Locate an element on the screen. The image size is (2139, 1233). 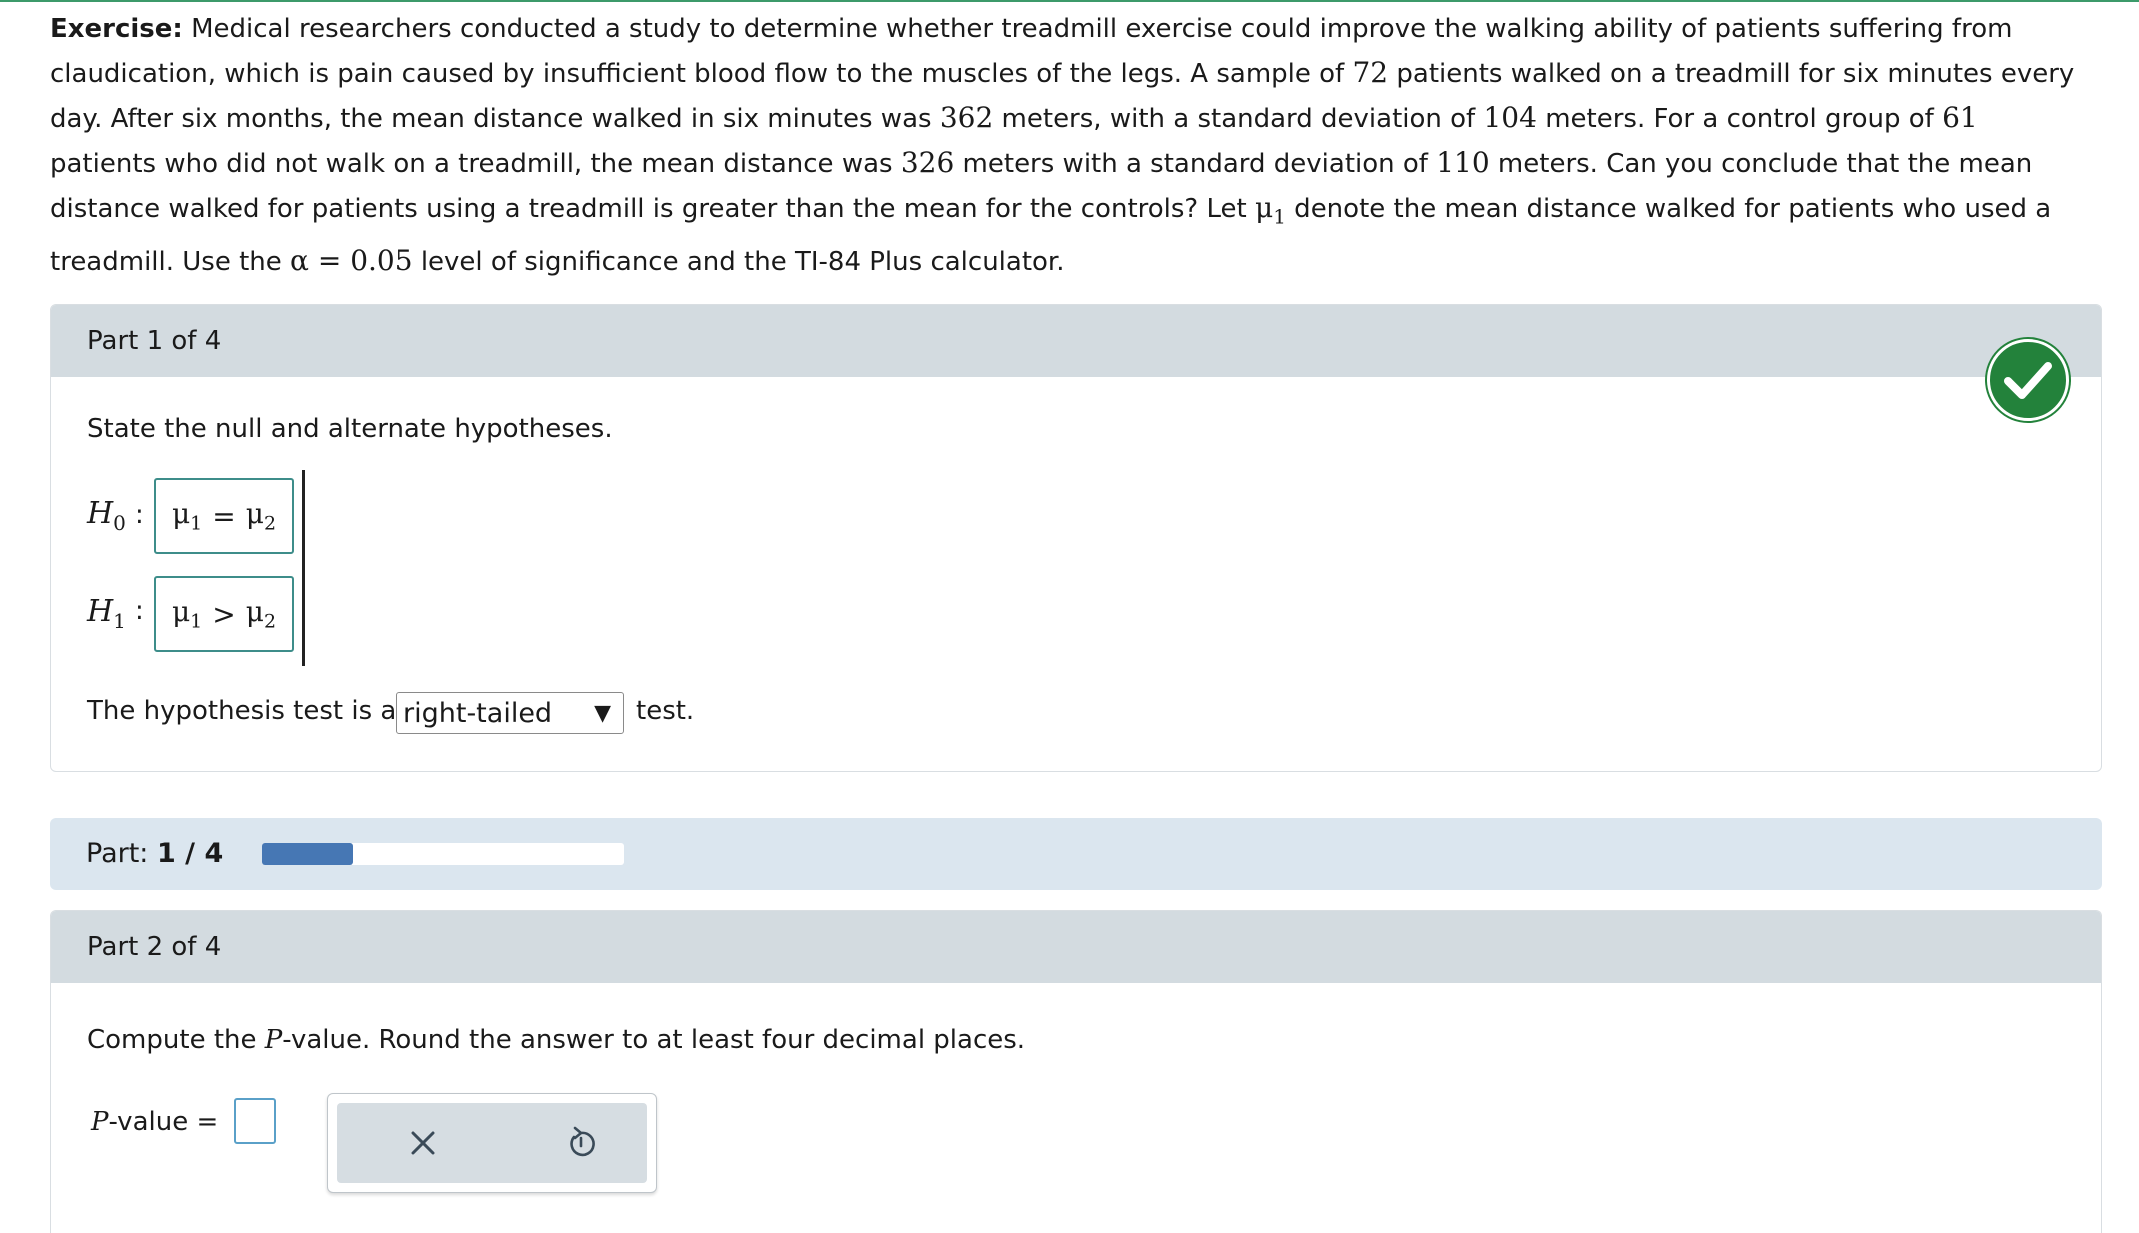
test-type-select: right-tailed ▼ is located at coordinates (510, 713).